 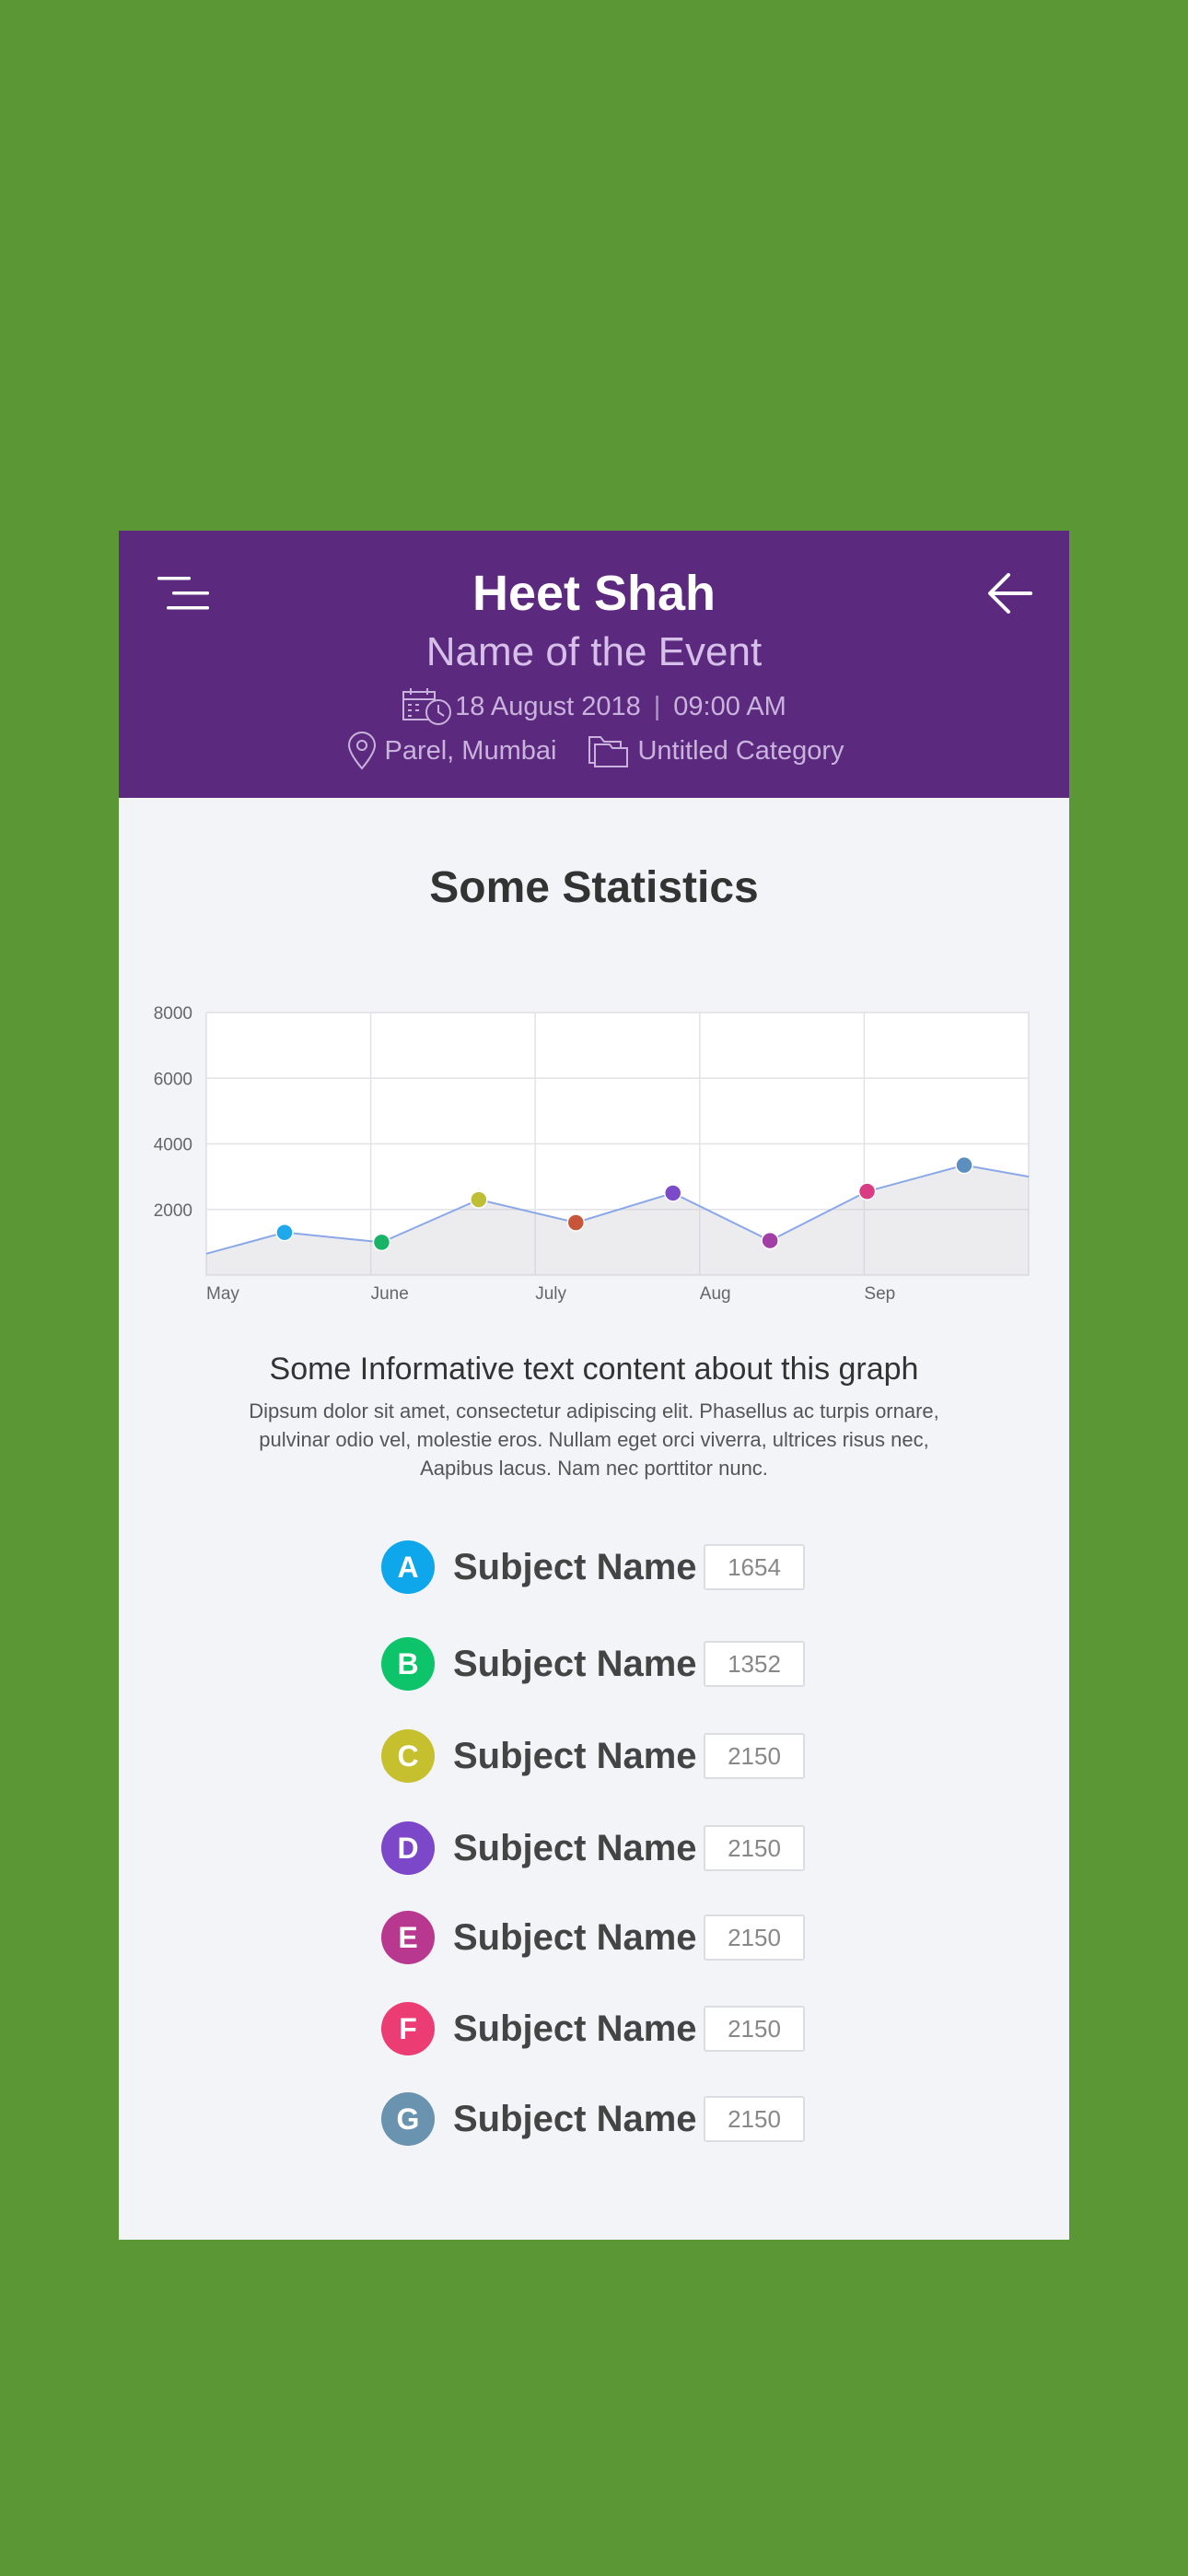 I want to click on subject-row: F Subject Name 2150, so click(x=593, y=2029).